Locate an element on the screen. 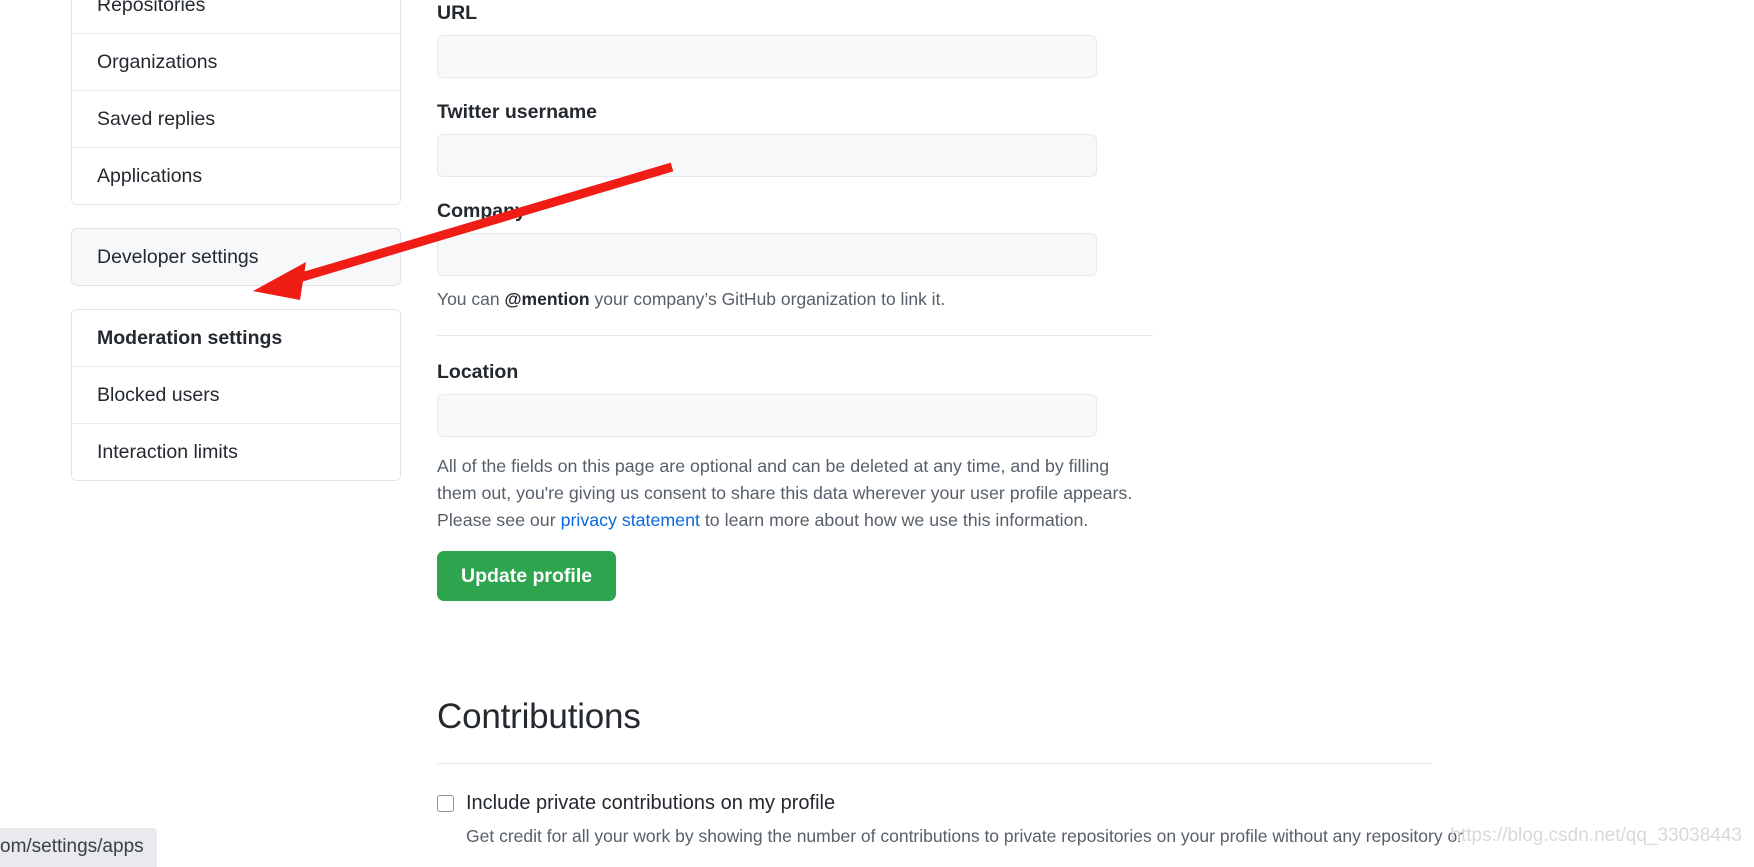 The height and width of the screenshot is (867, 1754). sidebar-item-organizations: Organizations is located at coordinates (236, 62).